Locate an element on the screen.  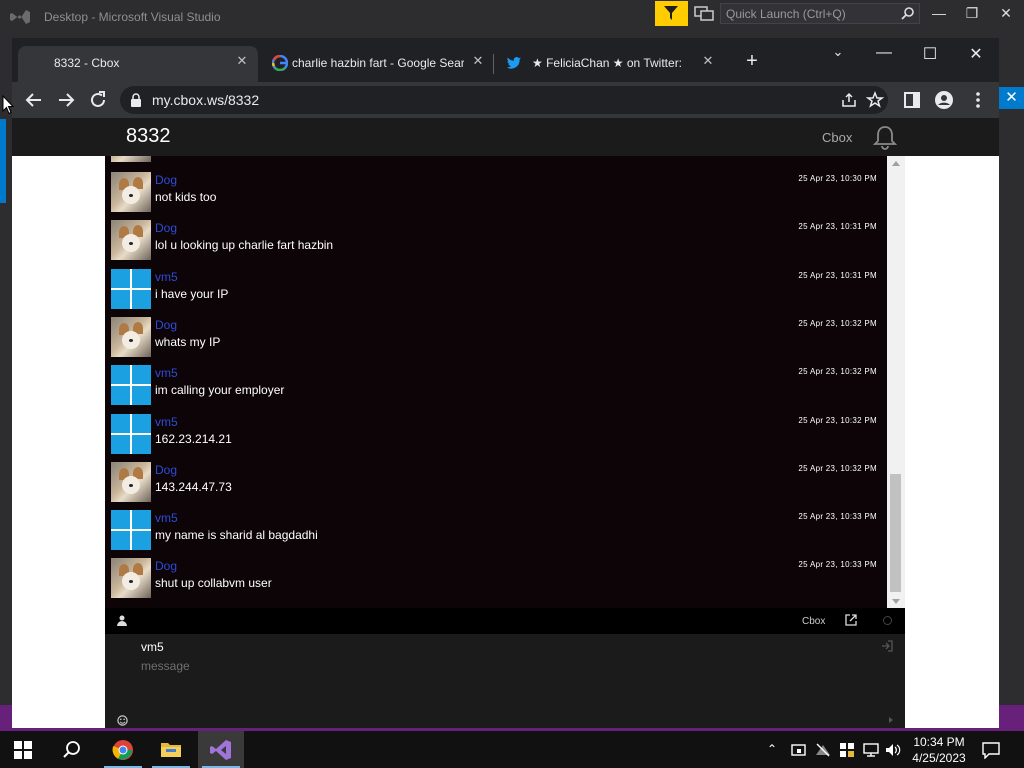
reload-icon is located at coordinates (98, 100).